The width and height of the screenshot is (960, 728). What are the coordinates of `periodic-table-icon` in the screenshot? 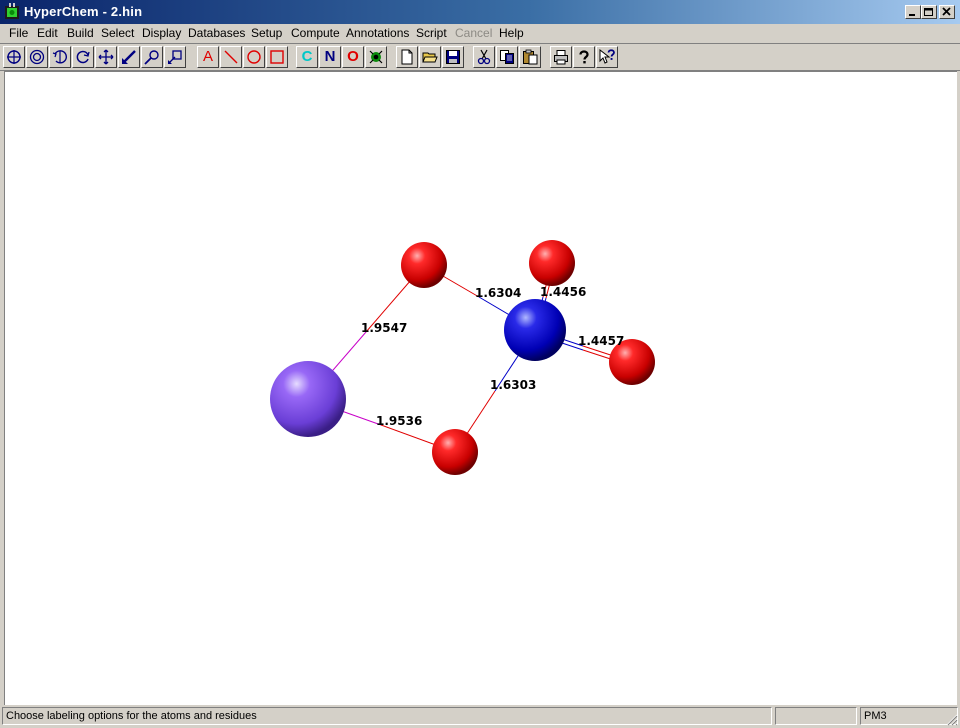 It's located at (376, 57).